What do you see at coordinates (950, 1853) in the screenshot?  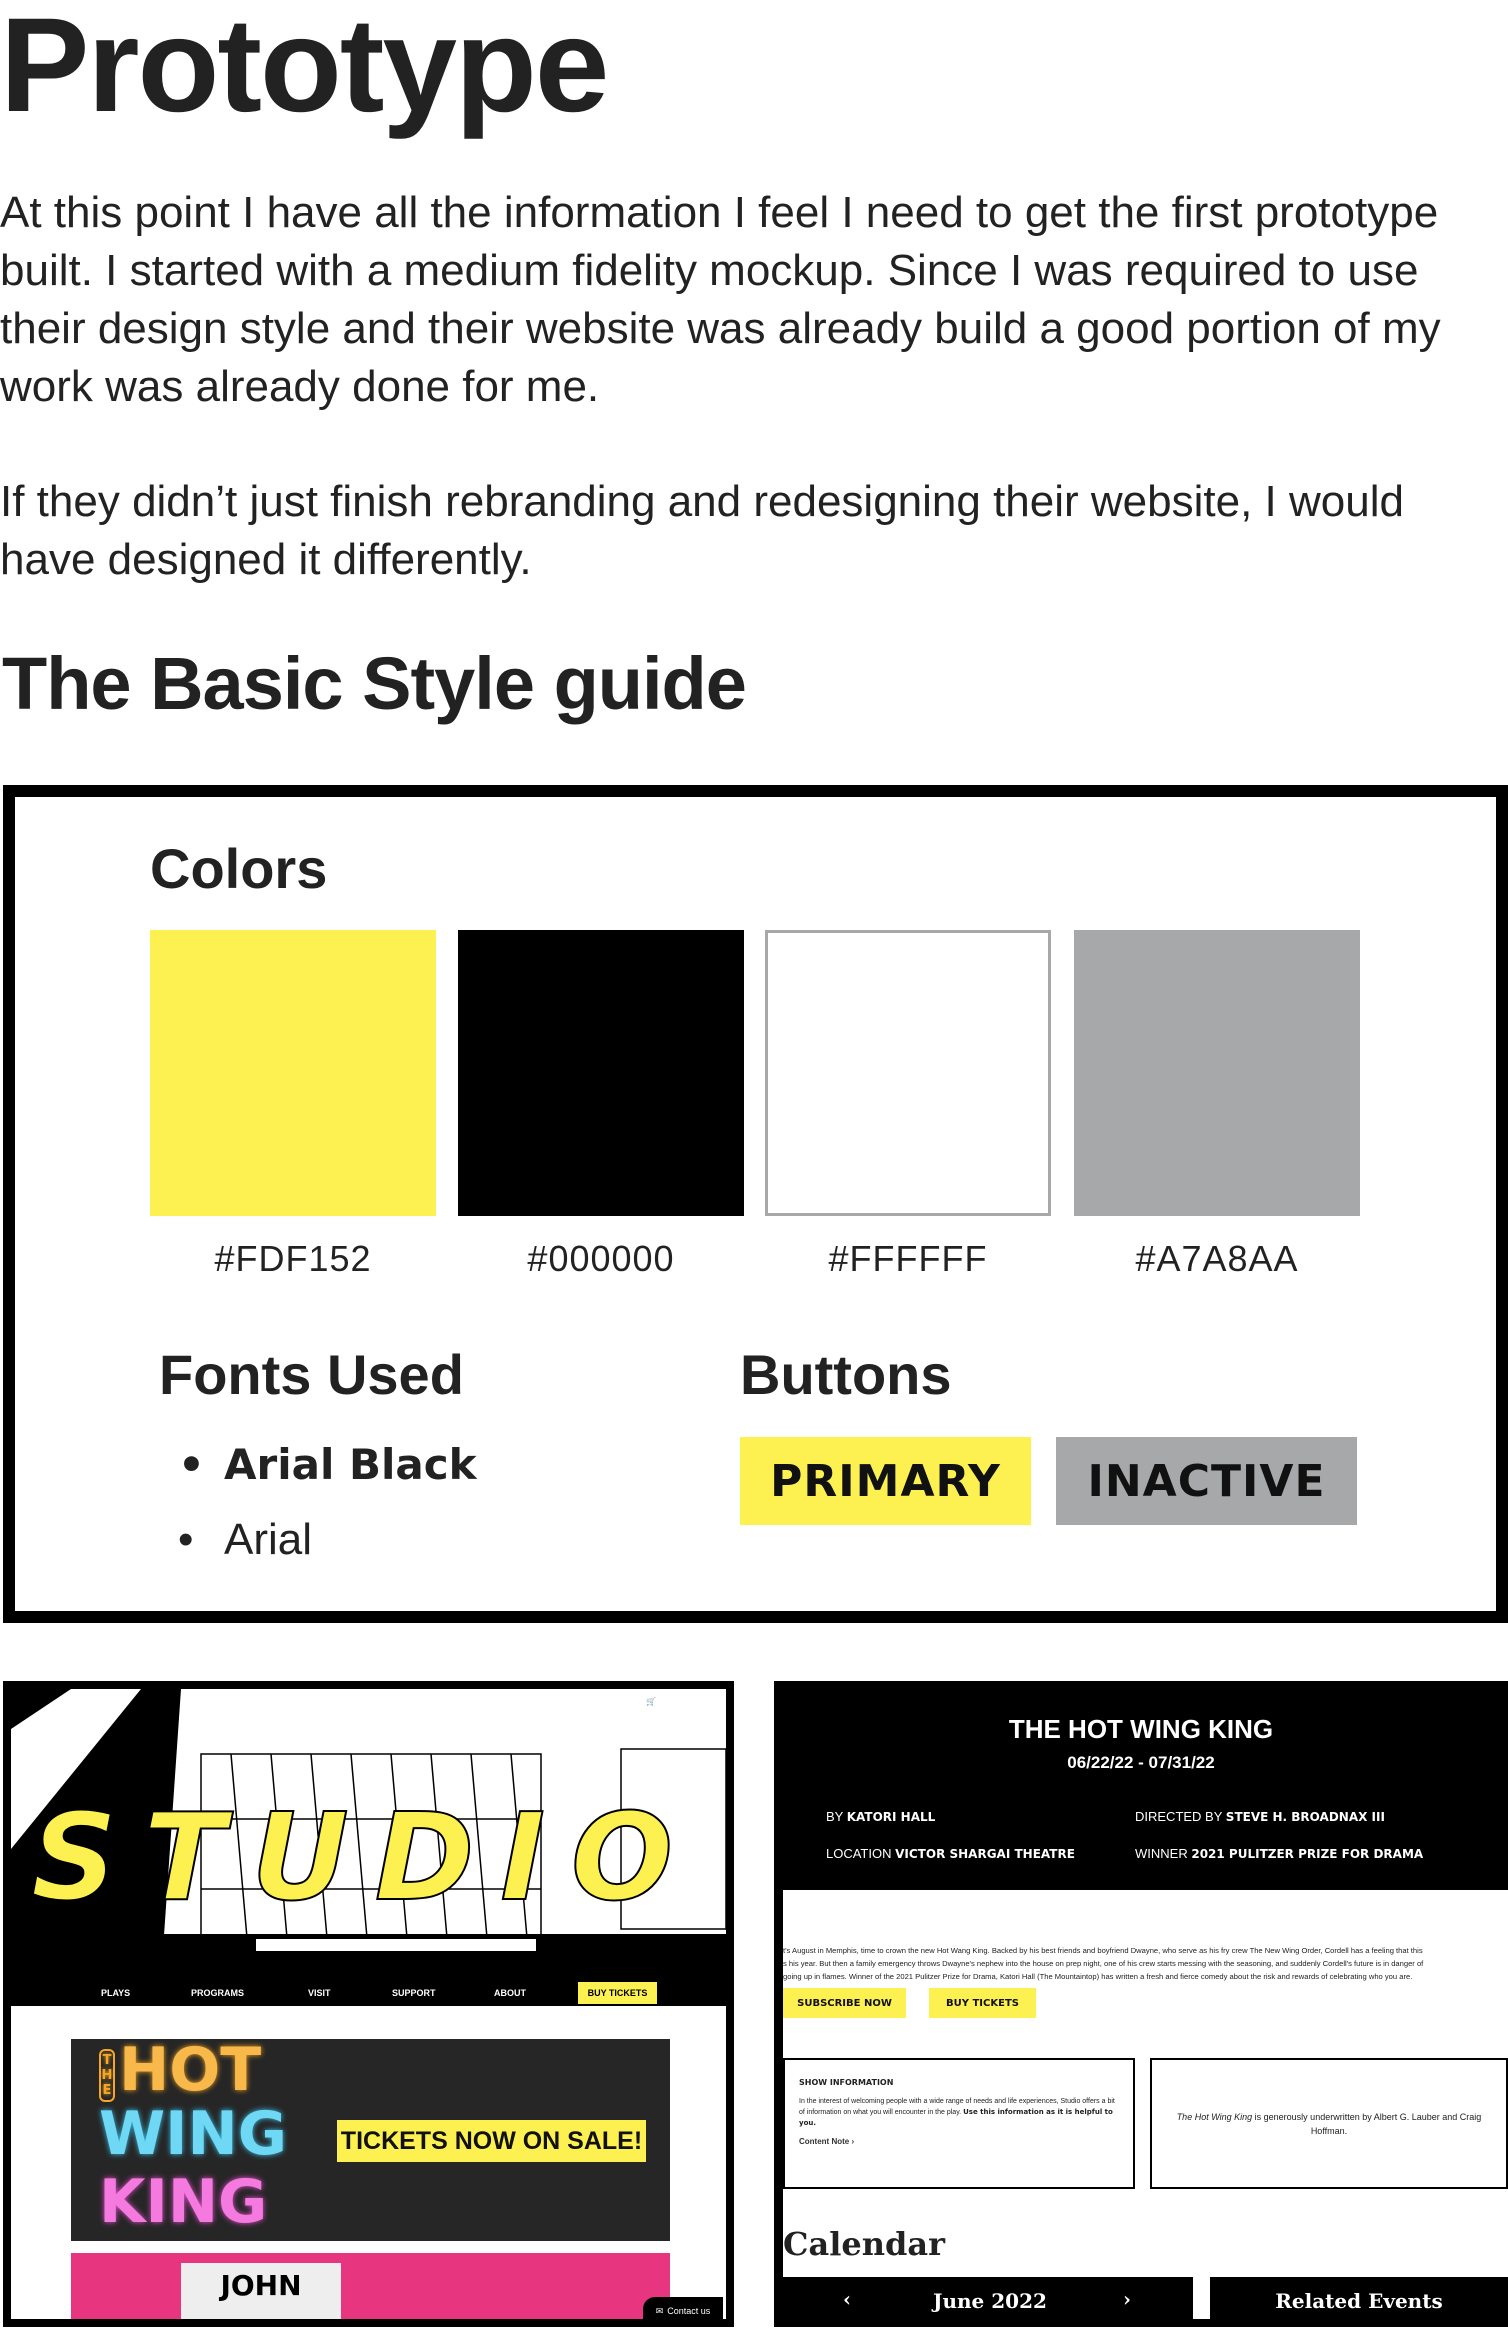 I see `location: LOCATION VICTOR SHARGAI THEATRE` at bounding box center [950, 1853].